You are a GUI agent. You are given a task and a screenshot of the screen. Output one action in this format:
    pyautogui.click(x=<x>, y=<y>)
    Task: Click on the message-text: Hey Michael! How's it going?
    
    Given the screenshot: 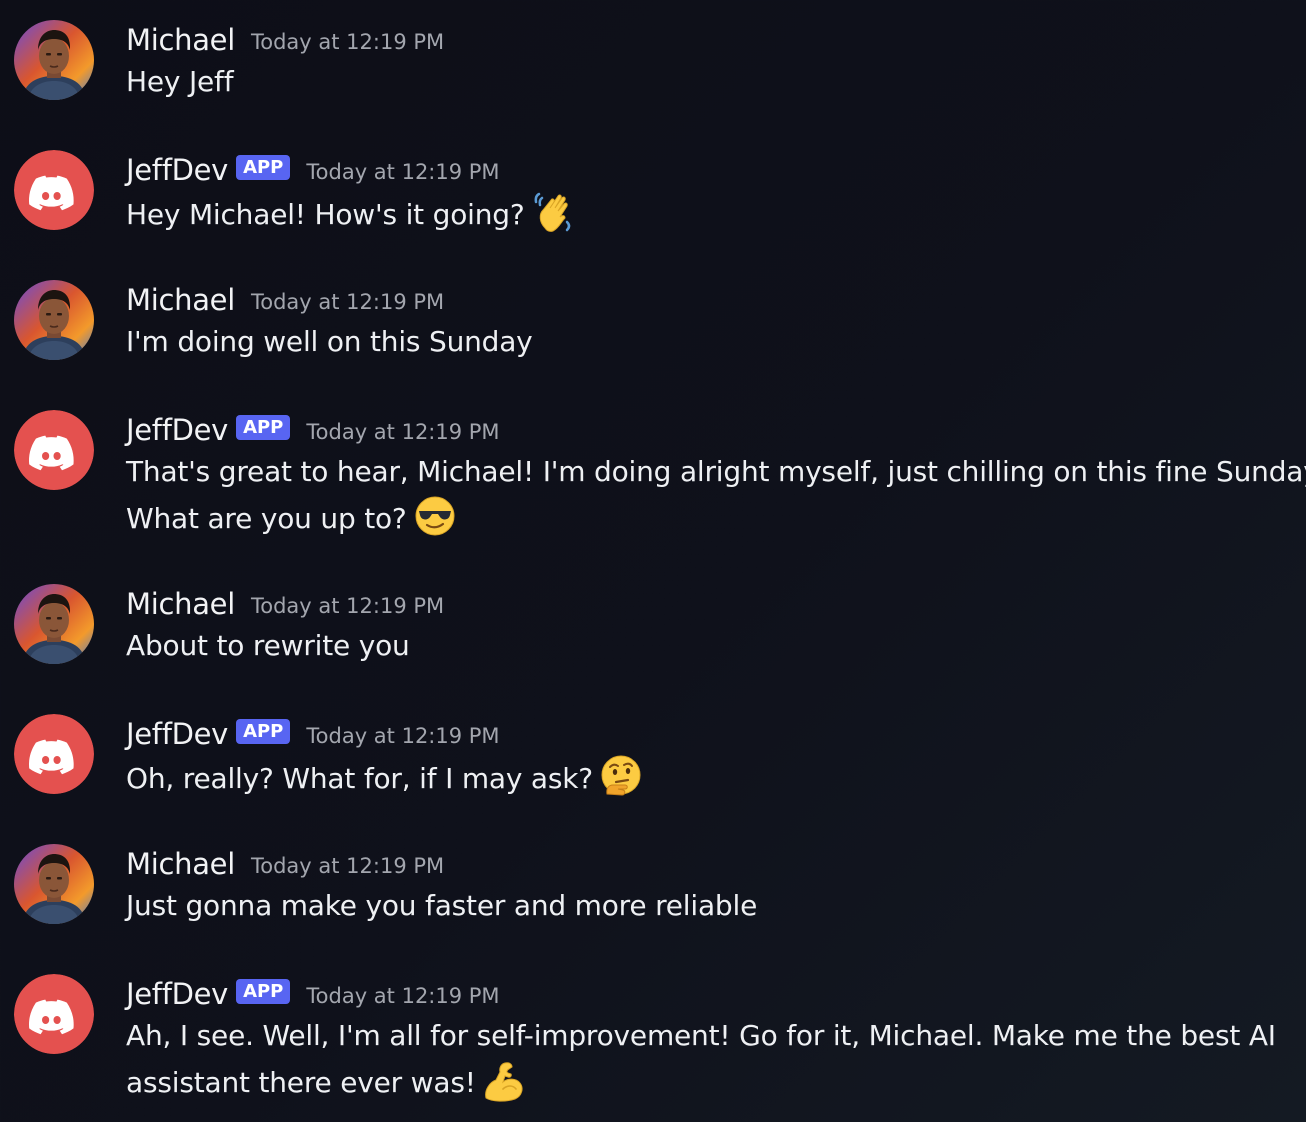 What is the action you would take?
    pyautogui.click(x=325, y=214)
    